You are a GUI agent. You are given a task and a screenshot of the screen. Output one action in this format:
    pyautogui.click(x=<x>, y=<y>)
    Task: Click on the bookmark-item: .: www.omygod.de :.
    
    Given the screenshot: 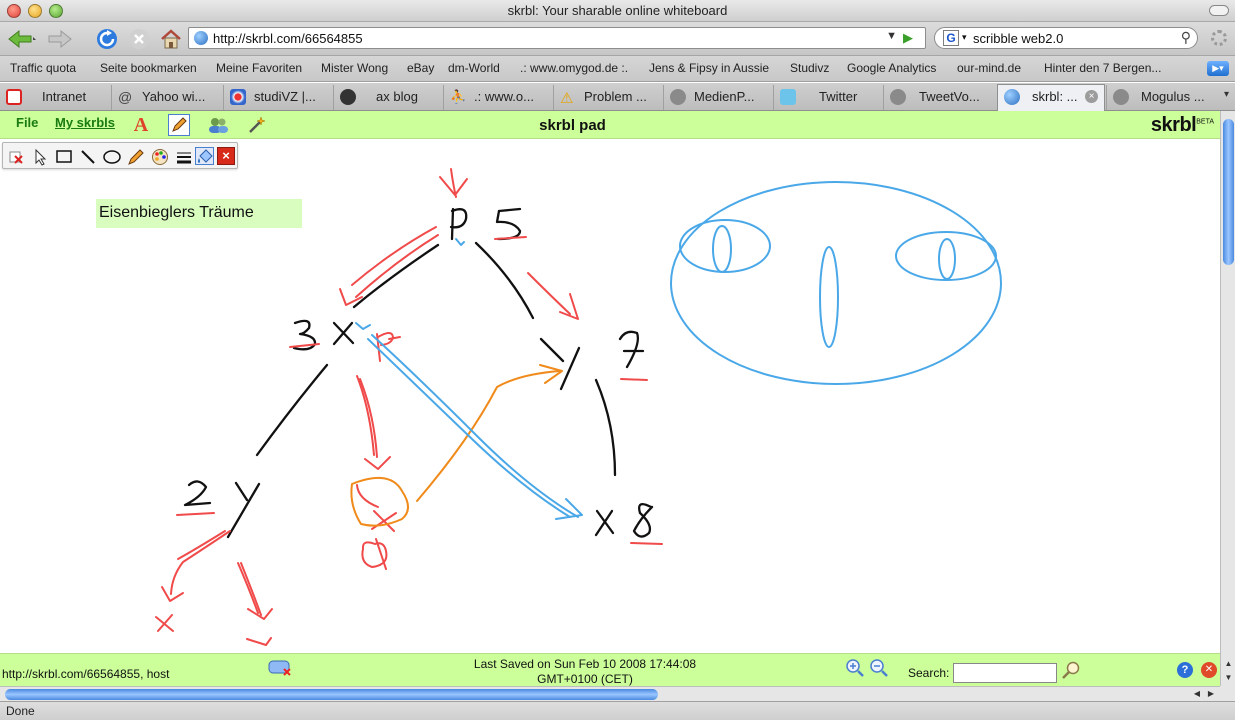 What is the action you would take?
    pyautogui.click(x=574, y=68)
    